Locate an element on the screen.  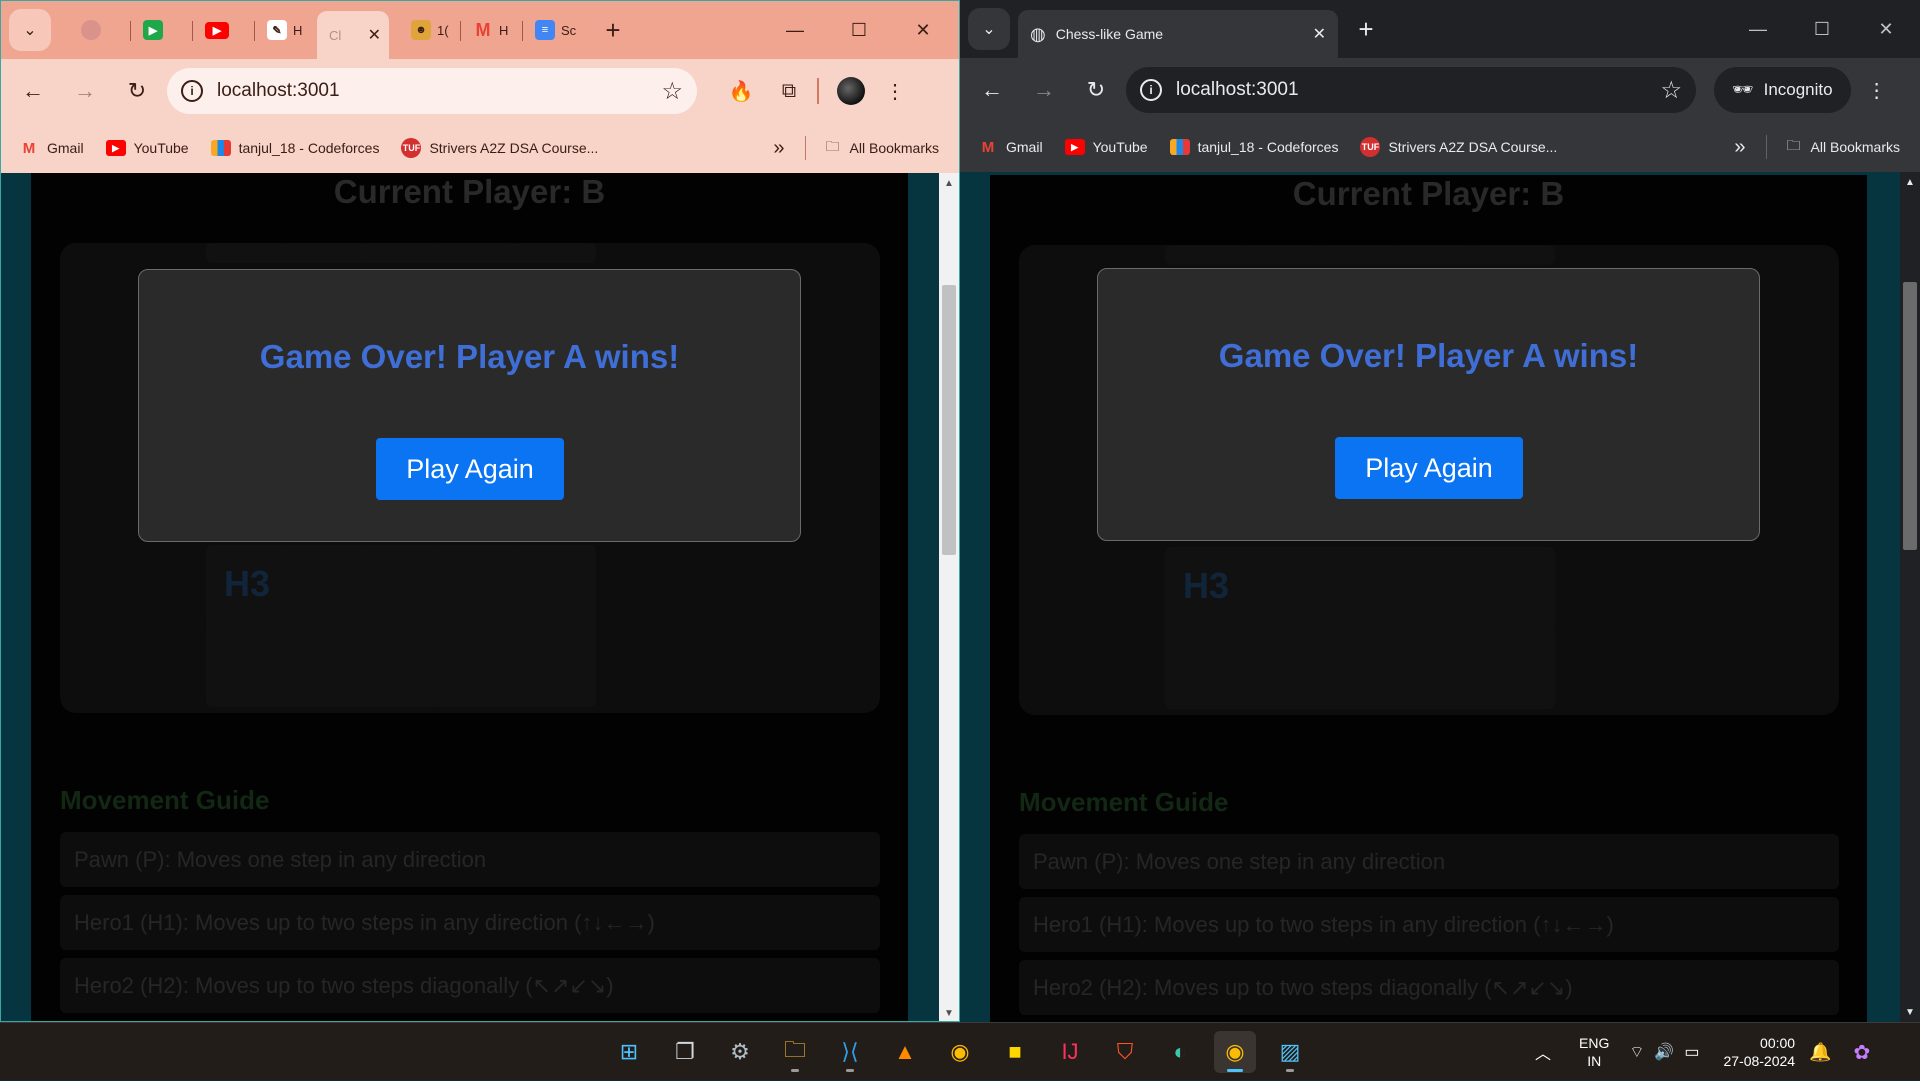
copilot-icon: ✿ is located at coordinates (1862, 1052).